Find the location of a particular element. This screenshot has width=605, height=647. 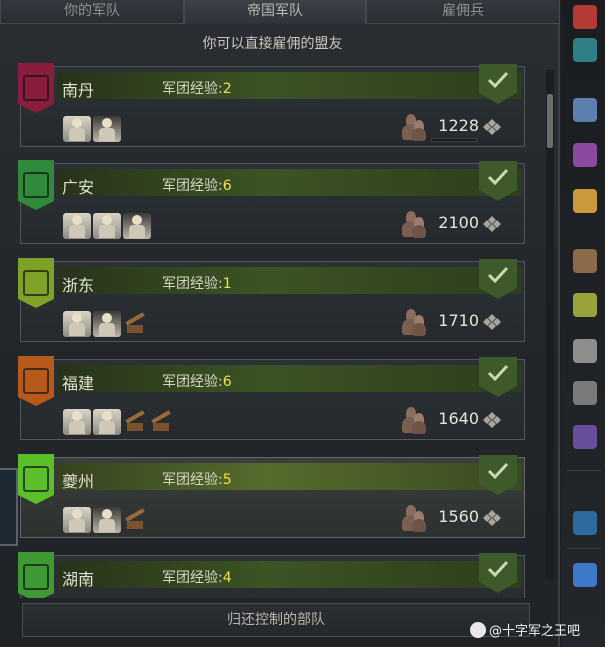

xp-value: 2 is located at coordinates (227, 89).